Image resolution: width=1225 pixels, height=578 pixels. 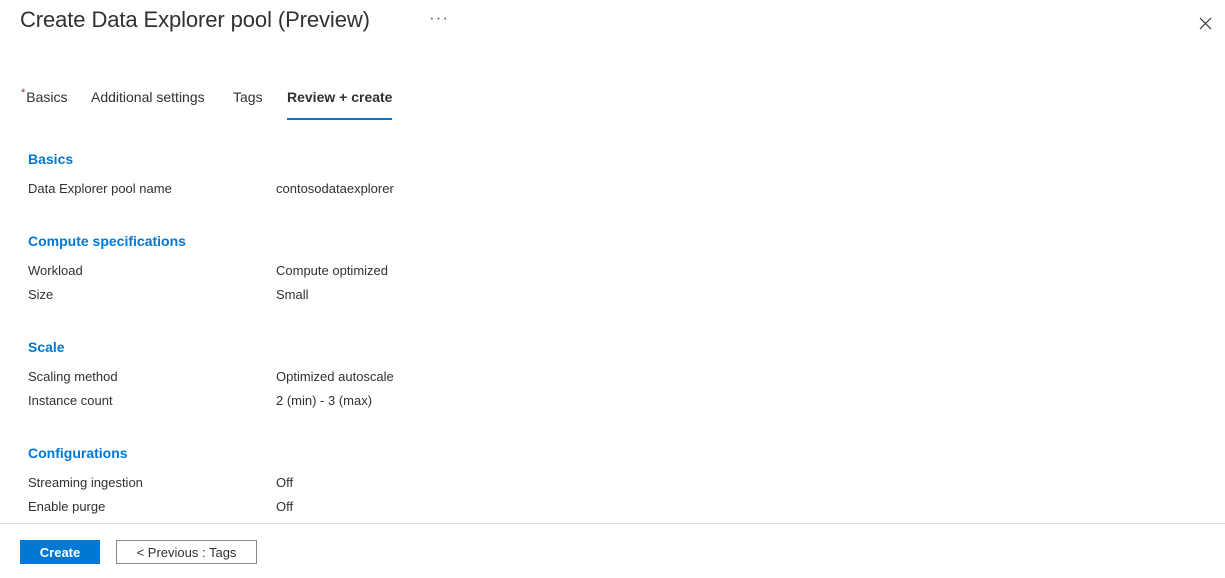 What do you see at coordinates (23, 93) in the screenshot?
I see `required-asterisk-icon: *` at bounding box center [23, 93].